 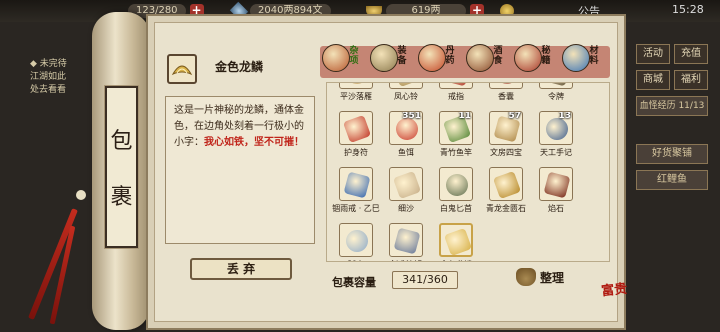 I want to click on quest-tracker: ◆ 未完待 江湖如此 处去看看, so click(x=65, y=77).